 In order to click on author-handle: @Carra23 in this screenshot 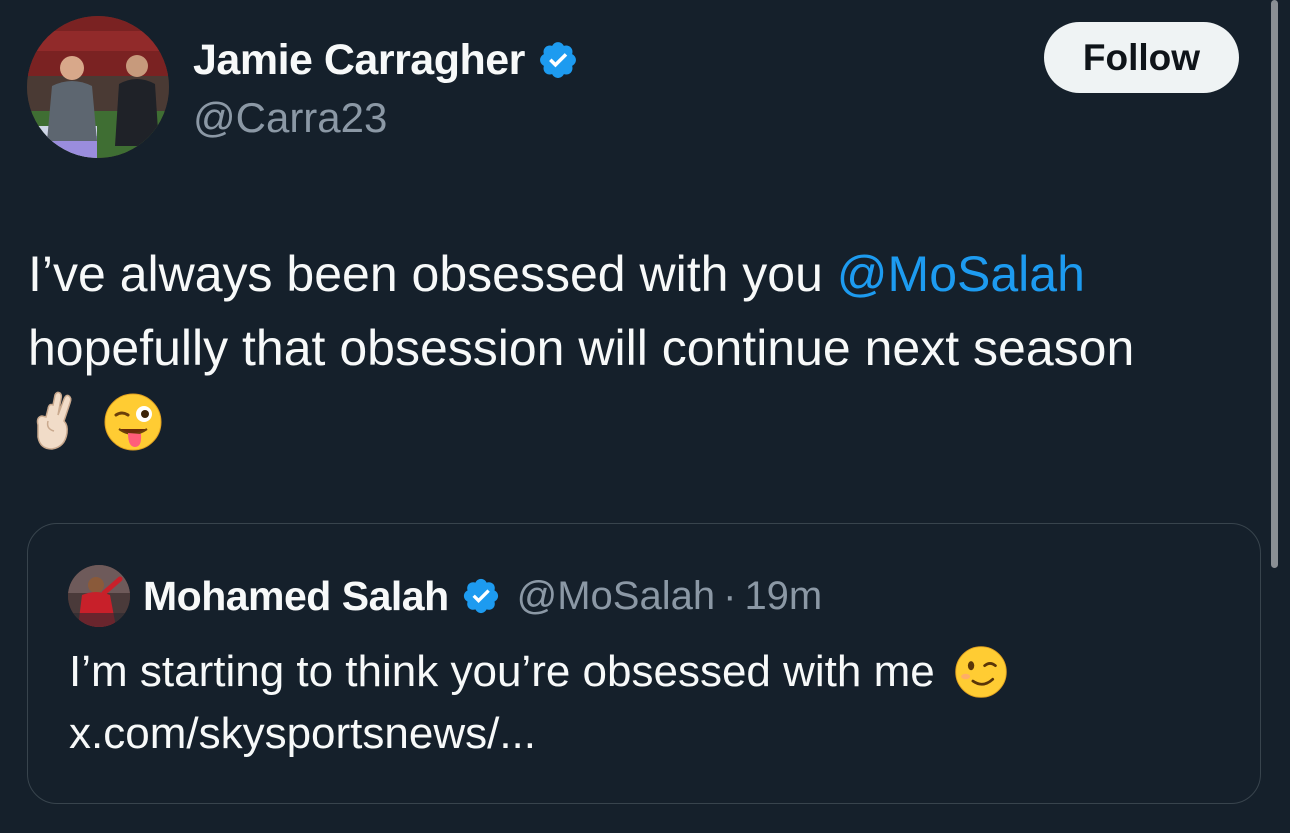, I will do `click(290, 118)`.